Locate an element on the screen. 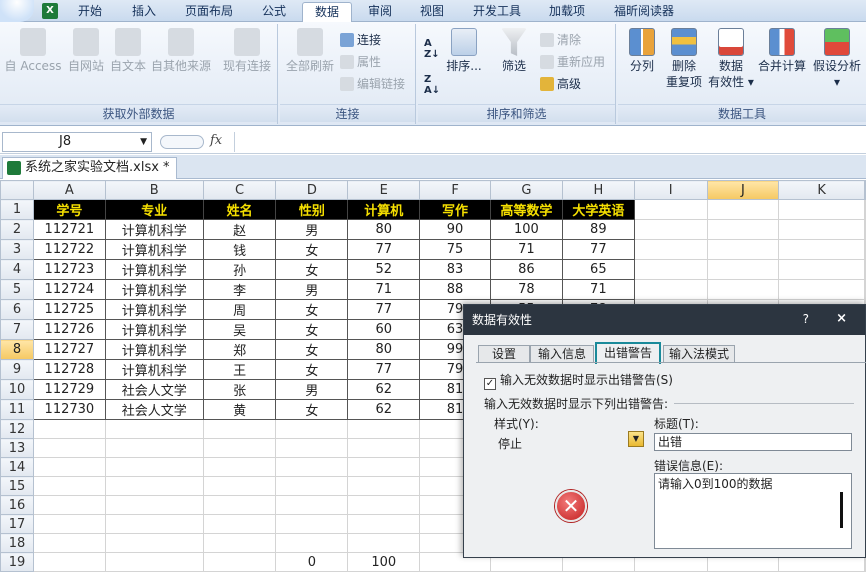  cell-g5: 78 is located at coordinates (526, 289).